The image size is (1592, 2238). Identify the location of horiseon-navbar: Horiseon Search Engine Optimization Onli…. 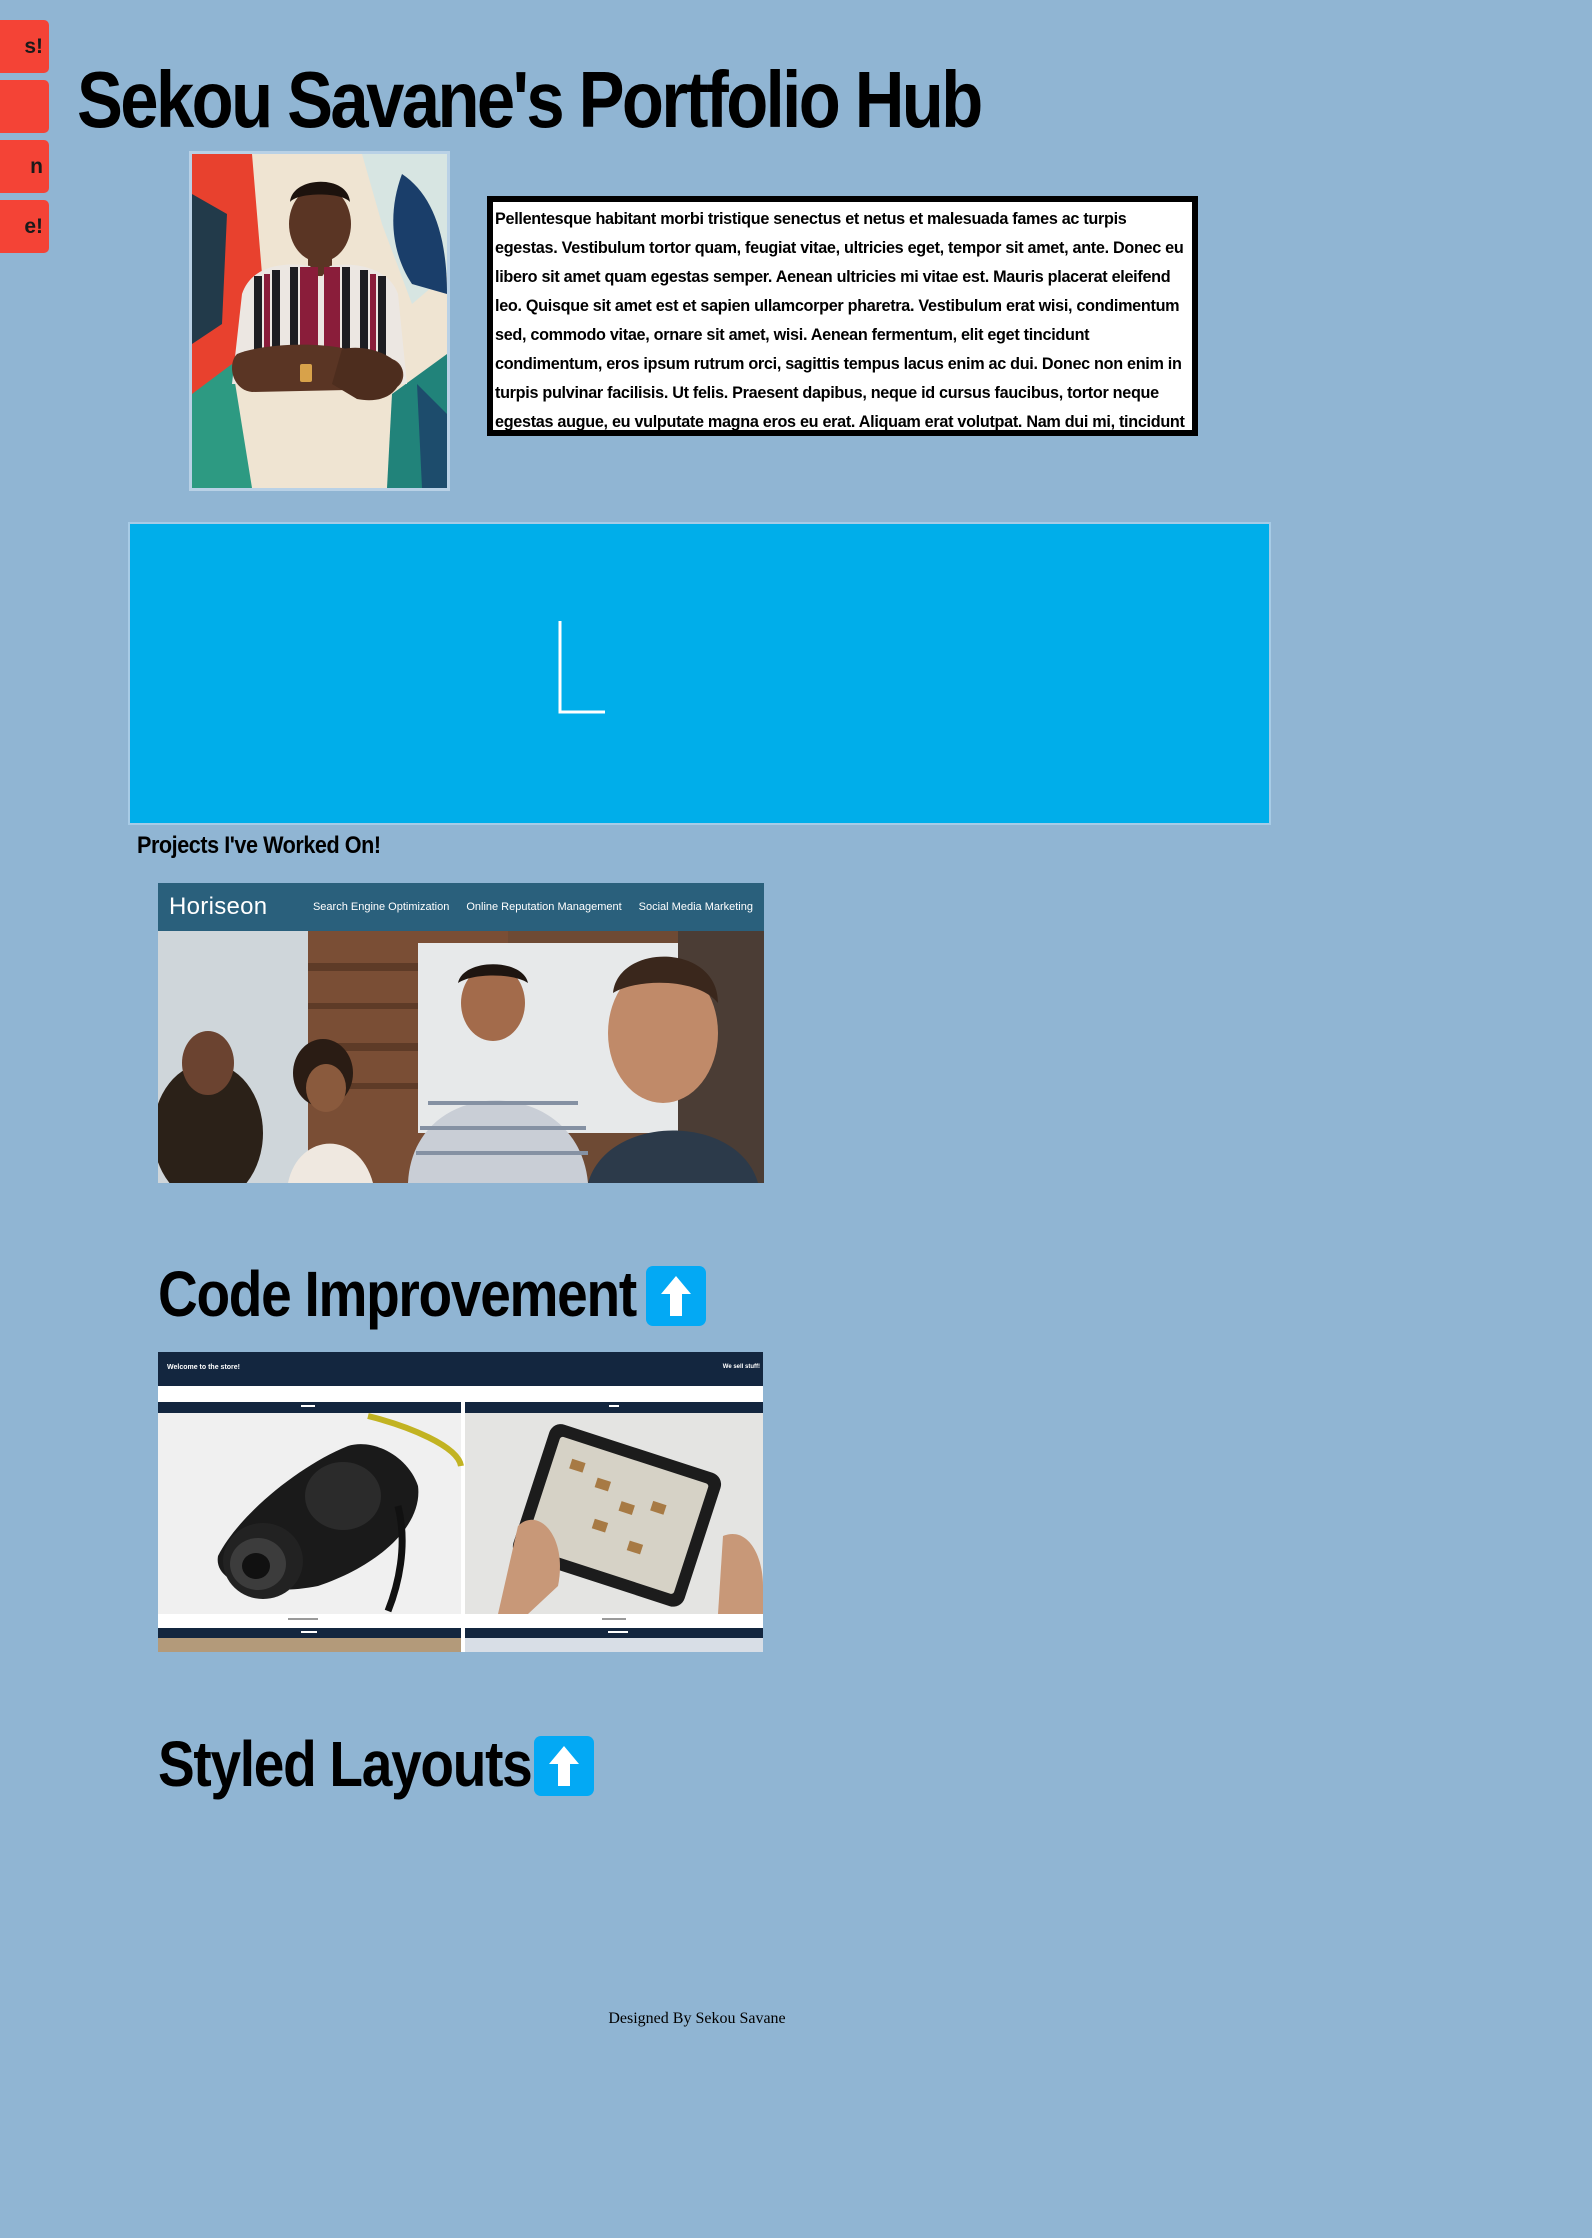
(461, 907).